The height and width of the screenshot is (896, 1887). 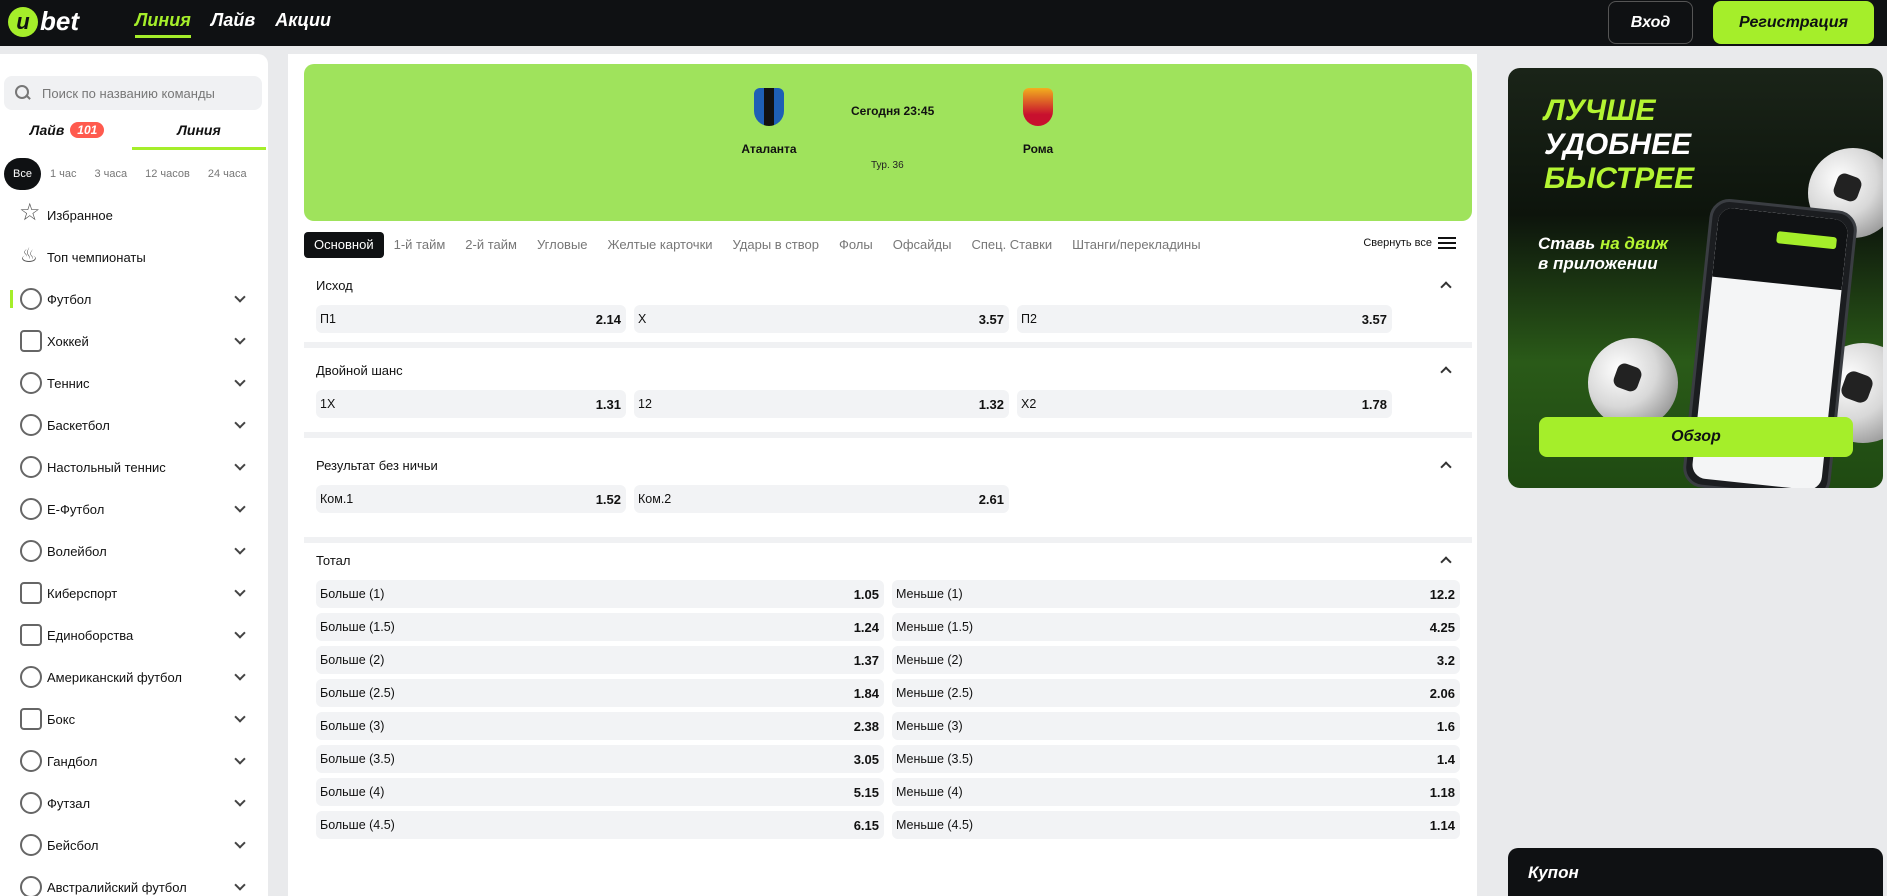 I want to click on nav-promos: Акции, so click(x=303, y=24).